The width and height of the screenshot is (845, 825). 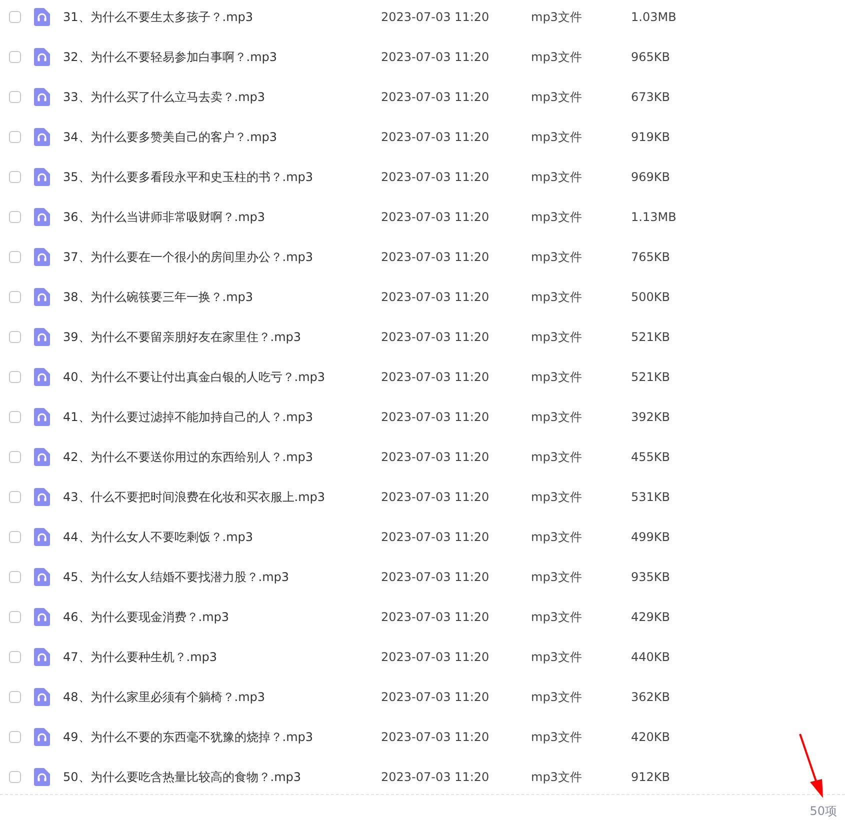 I want to click on file-size: 362KB, so click(x=650, y=697).